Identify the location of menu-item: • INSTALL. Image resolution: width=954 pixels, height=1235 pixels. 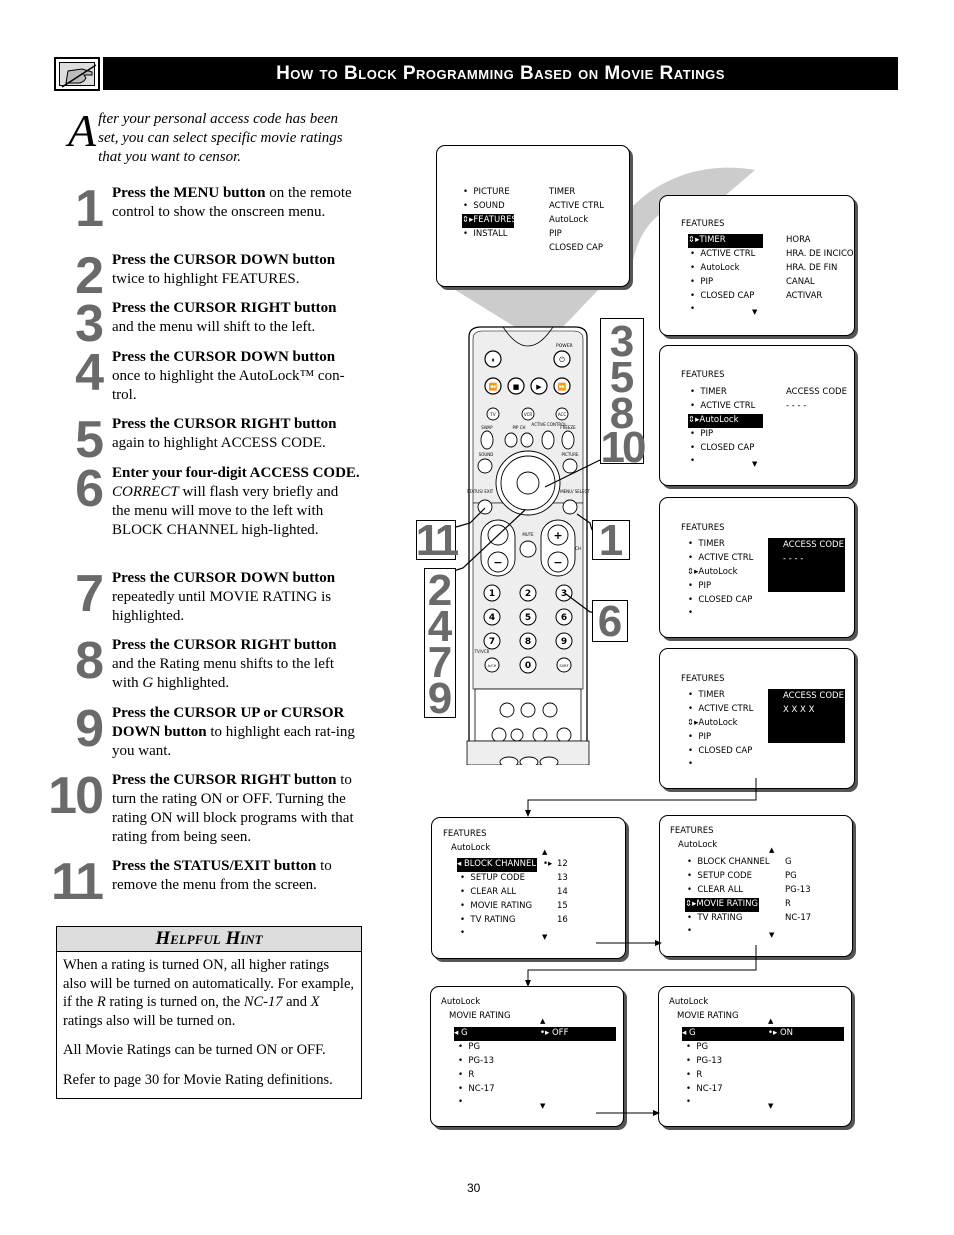
(485, 234).